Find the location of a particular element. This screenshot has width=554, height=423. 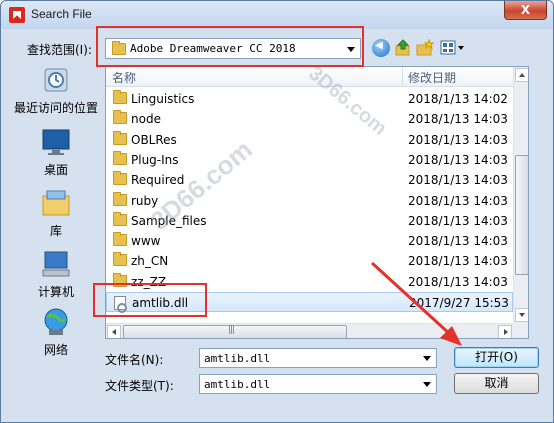

vertical-scrollbar is located at coordinates (520, 195).